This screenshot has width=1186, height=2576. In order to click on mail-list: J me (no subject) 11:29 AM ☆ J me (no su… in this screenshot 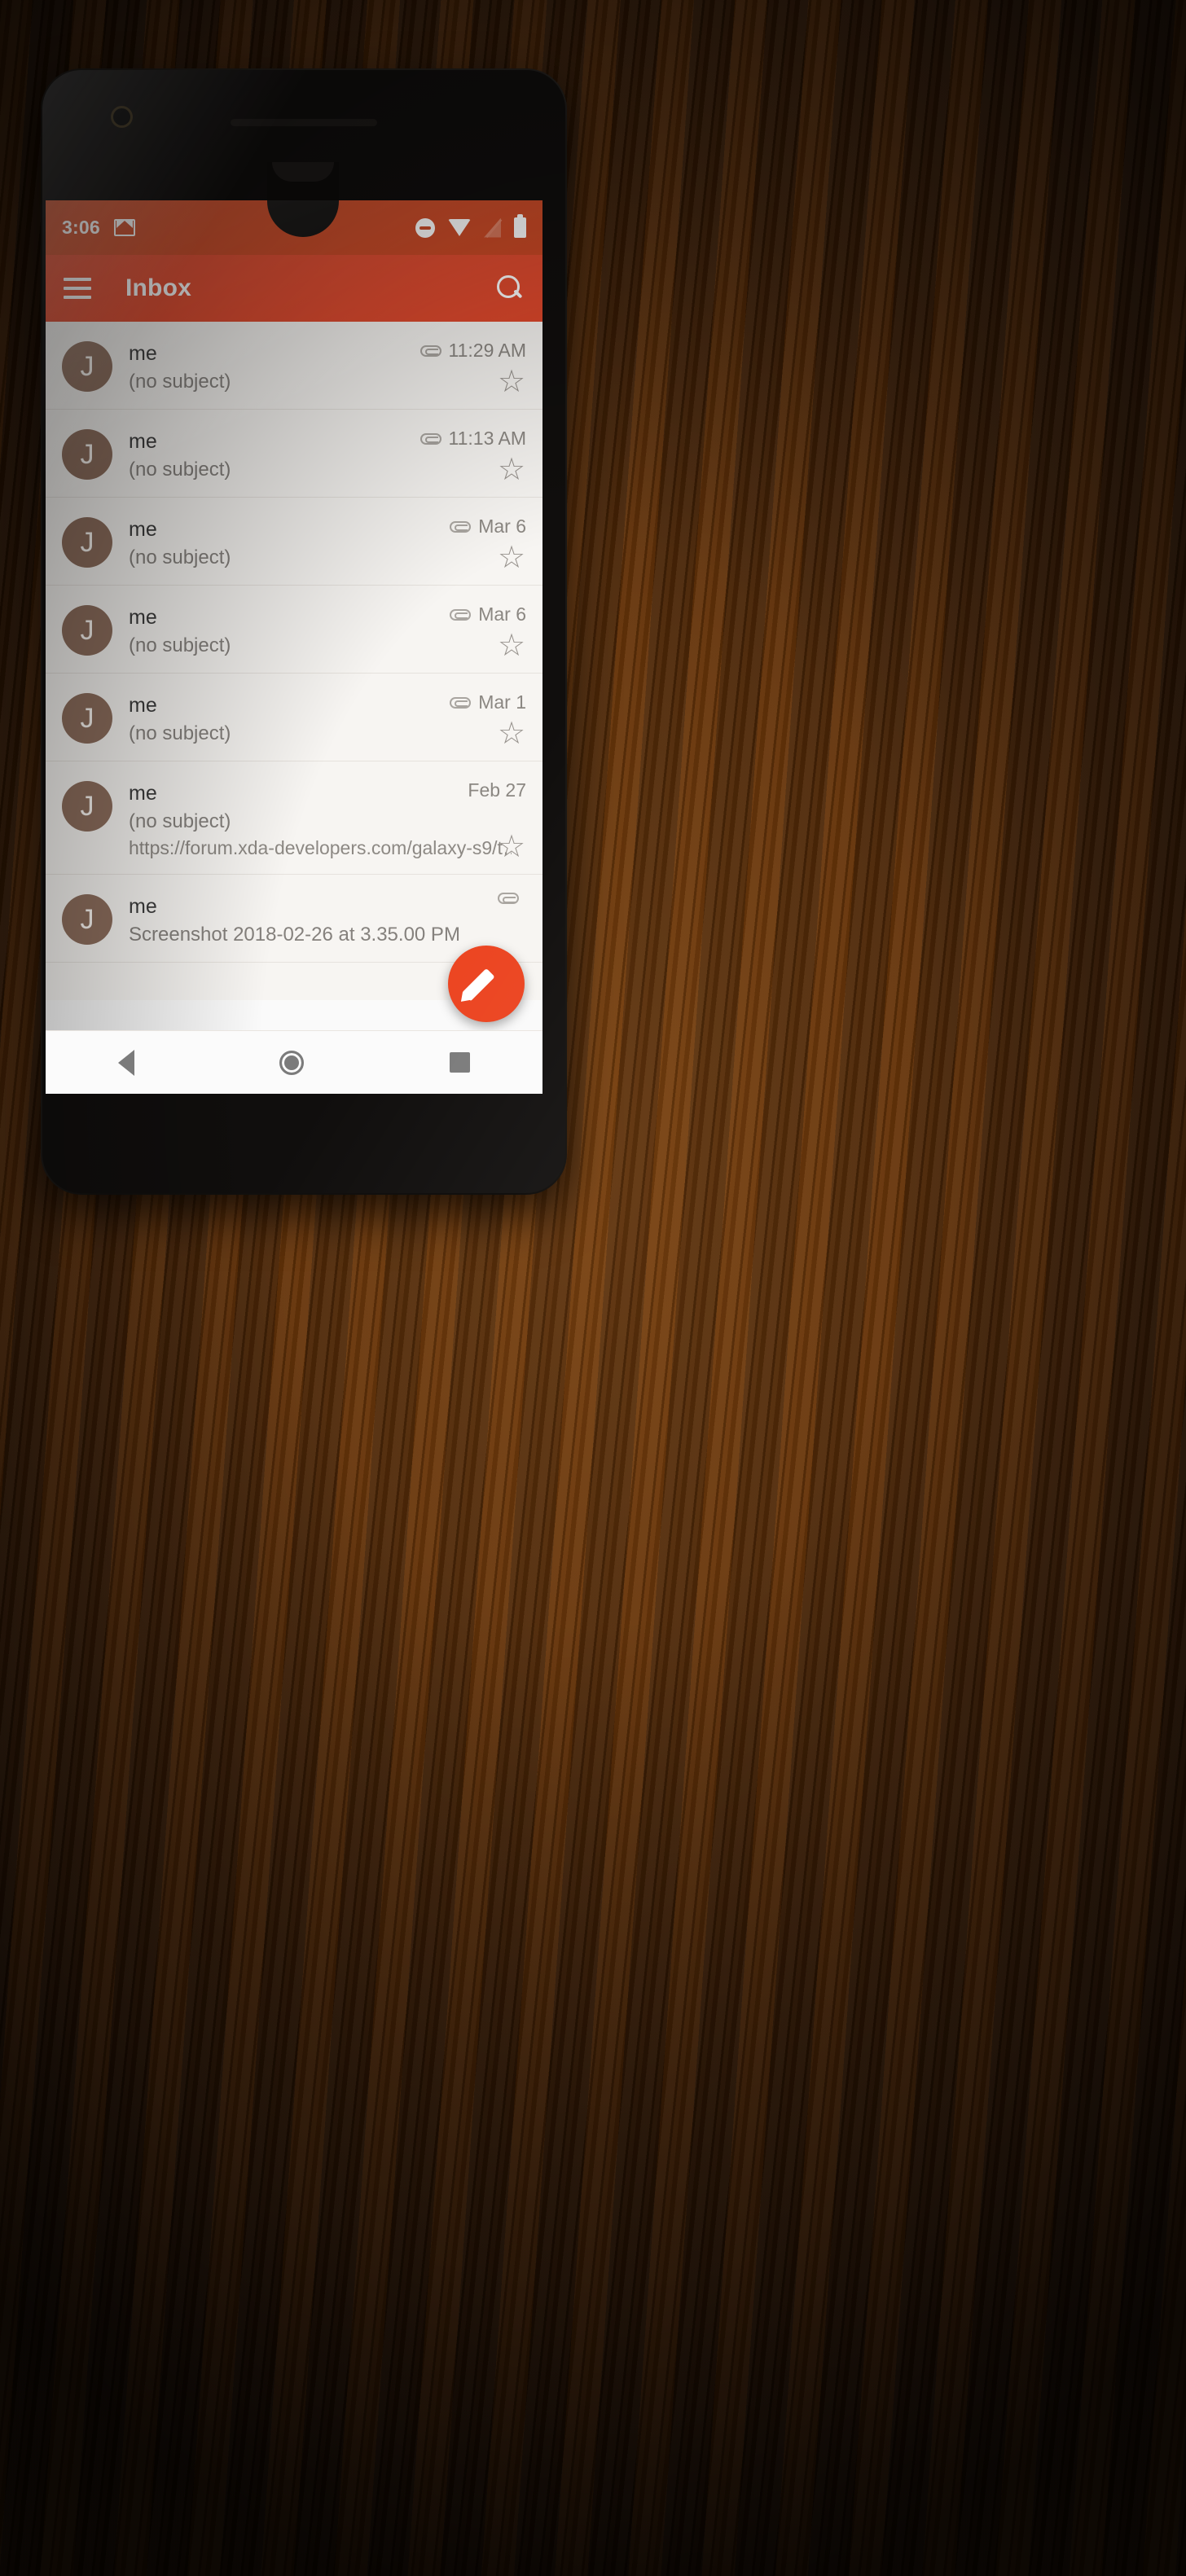, I will do `click(294, 661)`.